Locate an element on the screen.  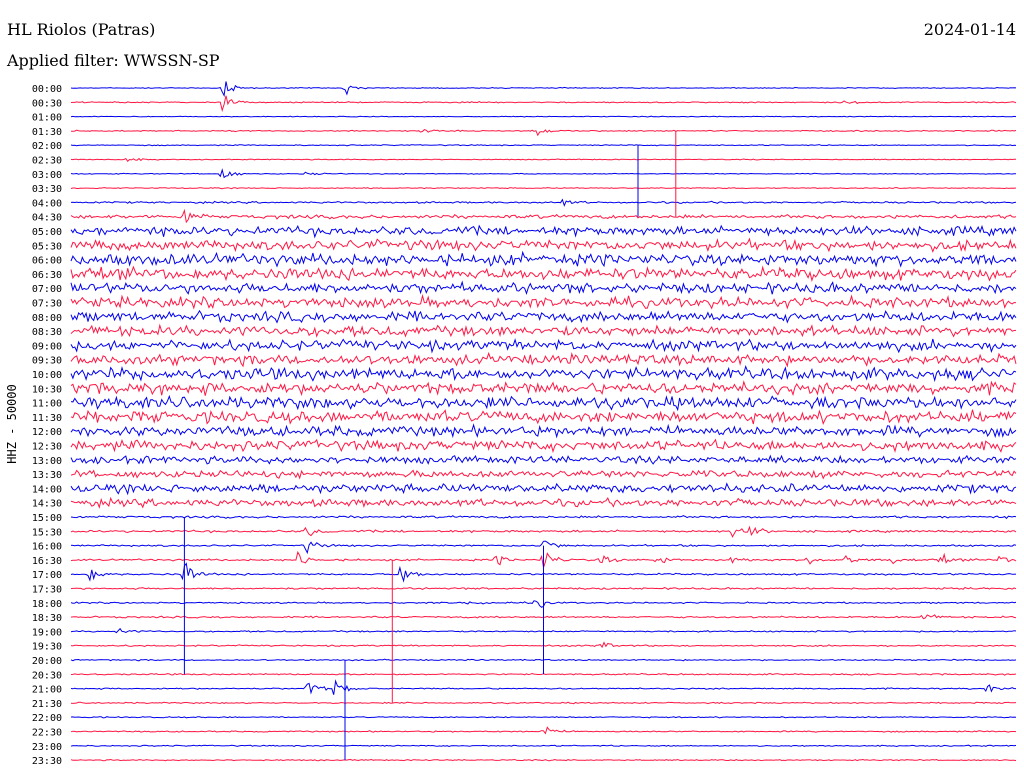
time-label: 11:00 is located at coordinates (47, 404).